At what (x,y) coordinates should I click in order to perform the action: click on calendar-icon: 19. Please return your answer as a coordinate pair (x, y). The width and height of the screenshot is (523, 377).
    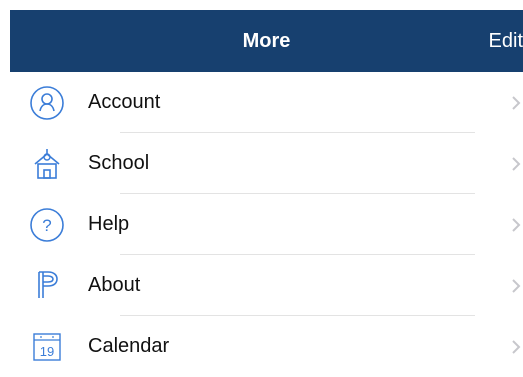
    Looking at the image, I should click on (47, 347).